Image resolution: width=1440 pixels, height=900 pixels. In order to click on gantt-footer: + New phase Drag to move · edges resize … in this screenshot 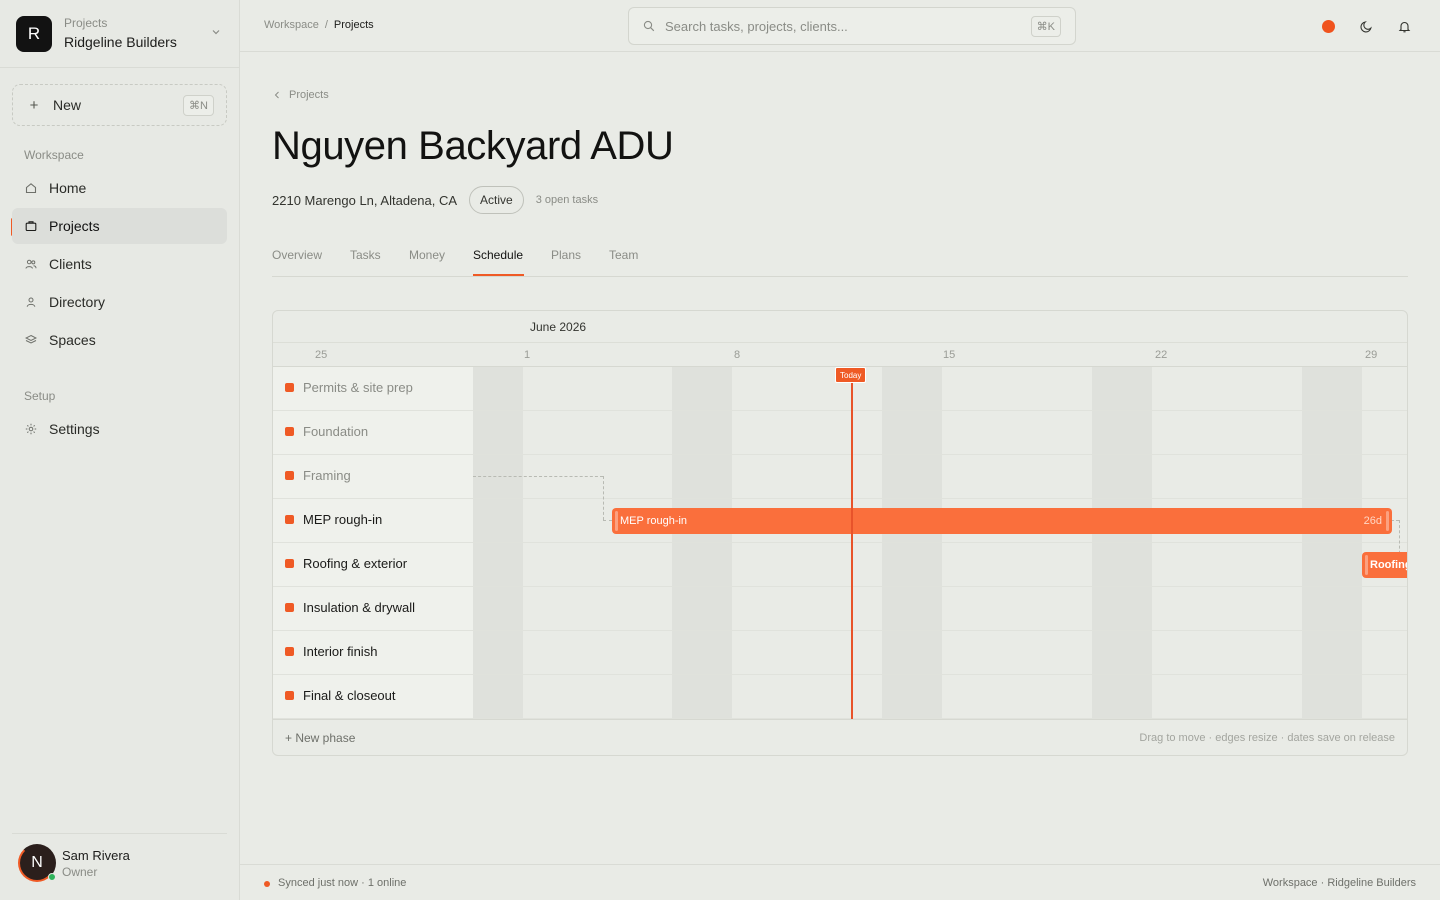, I will do `click(840, 737)`.